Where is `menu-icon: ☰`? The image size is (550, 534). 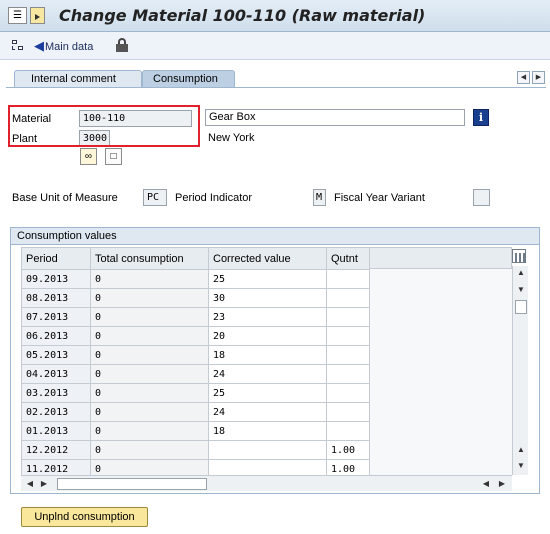 menu-icon: ☰ is located at coordinates (17, 15).